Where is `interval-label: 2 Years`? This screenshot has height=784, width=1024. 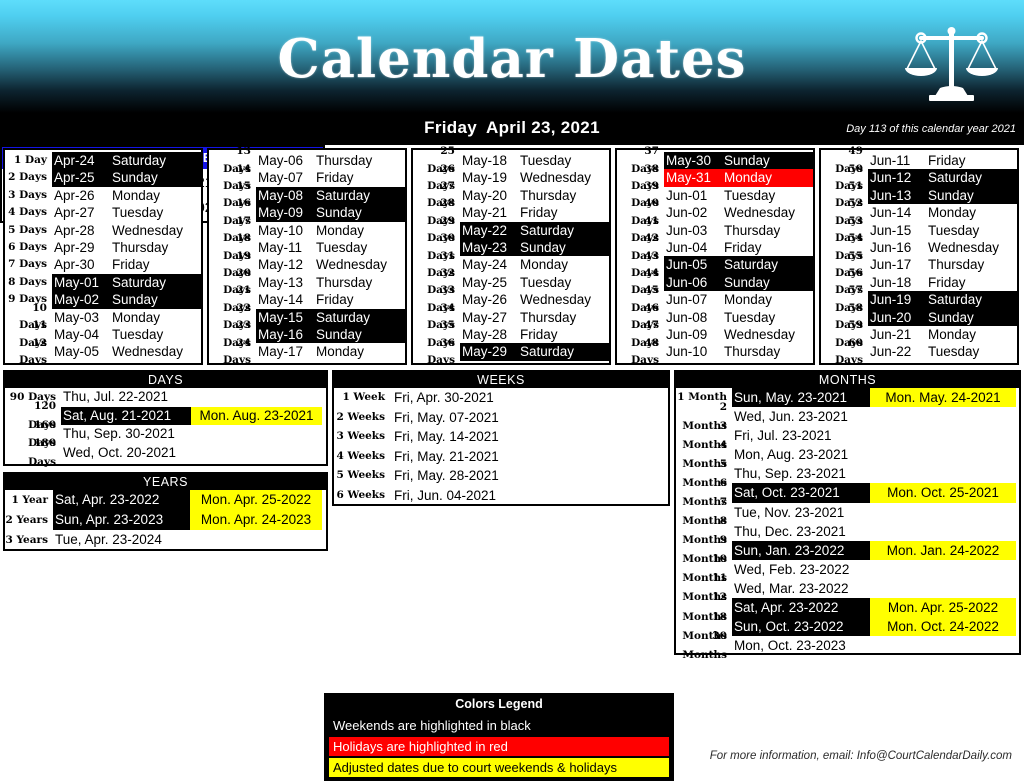
interval-label: 2 Years is located at coordinates (26, 520).